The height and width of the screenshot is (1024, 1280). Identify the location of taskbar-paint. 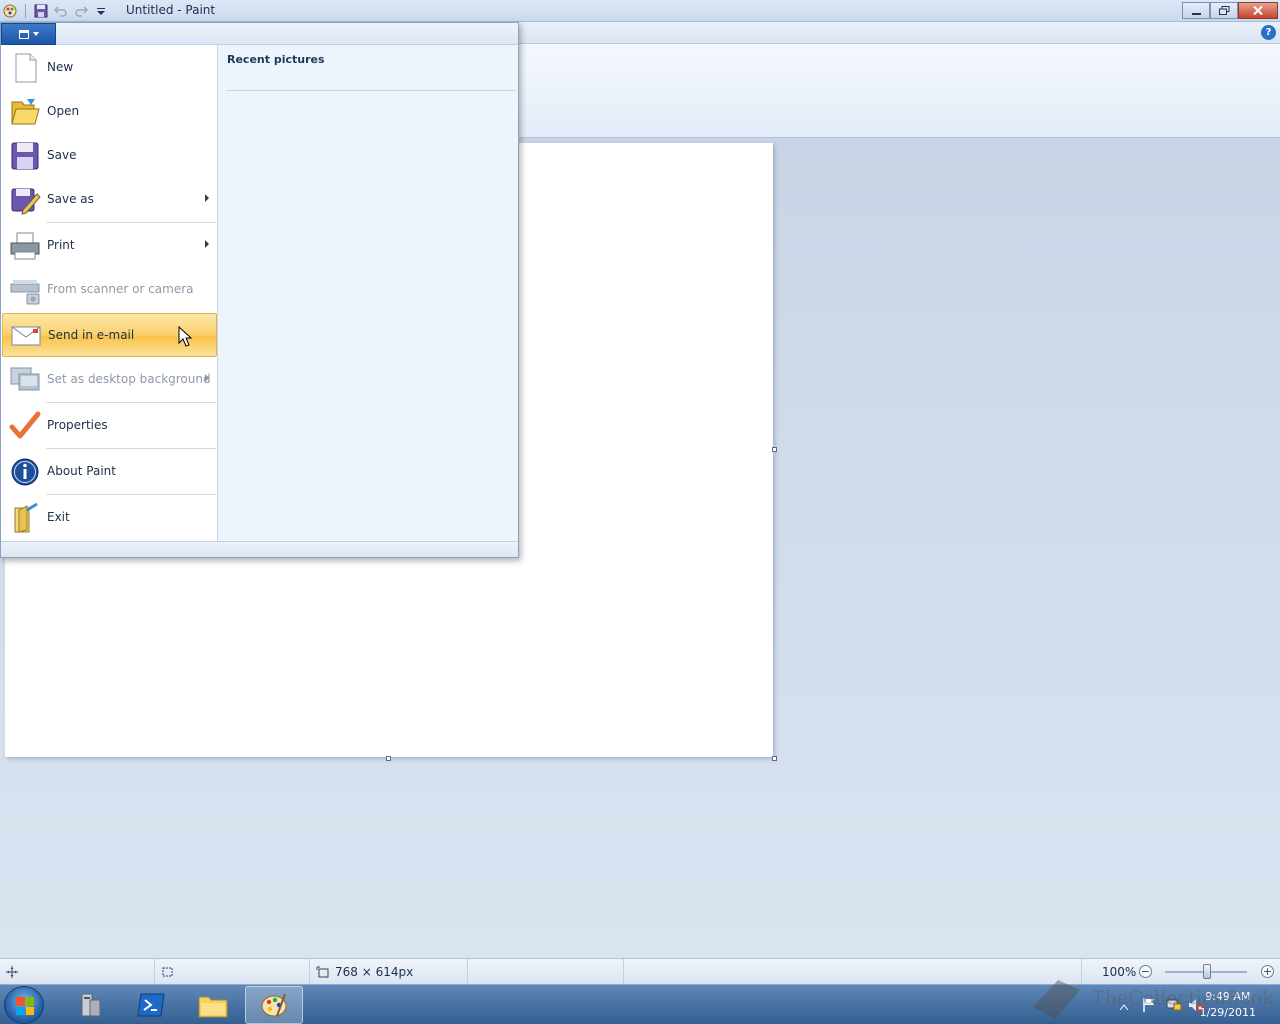
(274, 1005).